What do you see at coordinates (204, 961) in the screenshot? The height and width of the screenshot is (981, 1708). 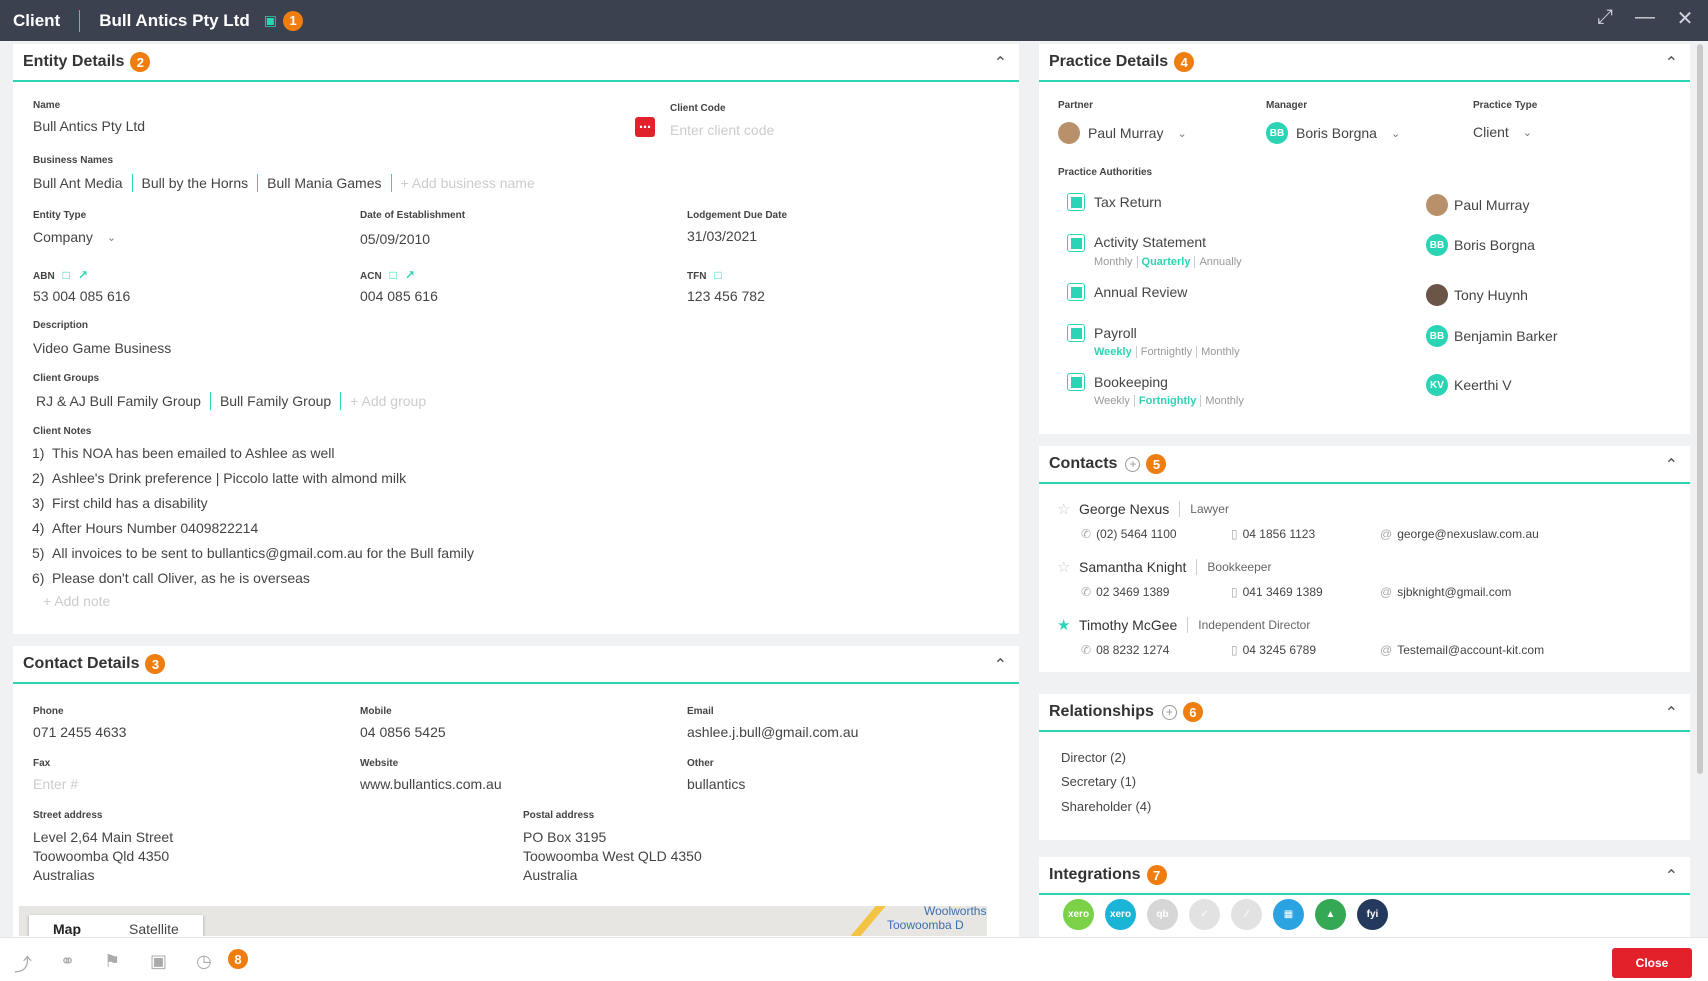 I see `clock-icon: ◷` at bounding box center [204, 961].